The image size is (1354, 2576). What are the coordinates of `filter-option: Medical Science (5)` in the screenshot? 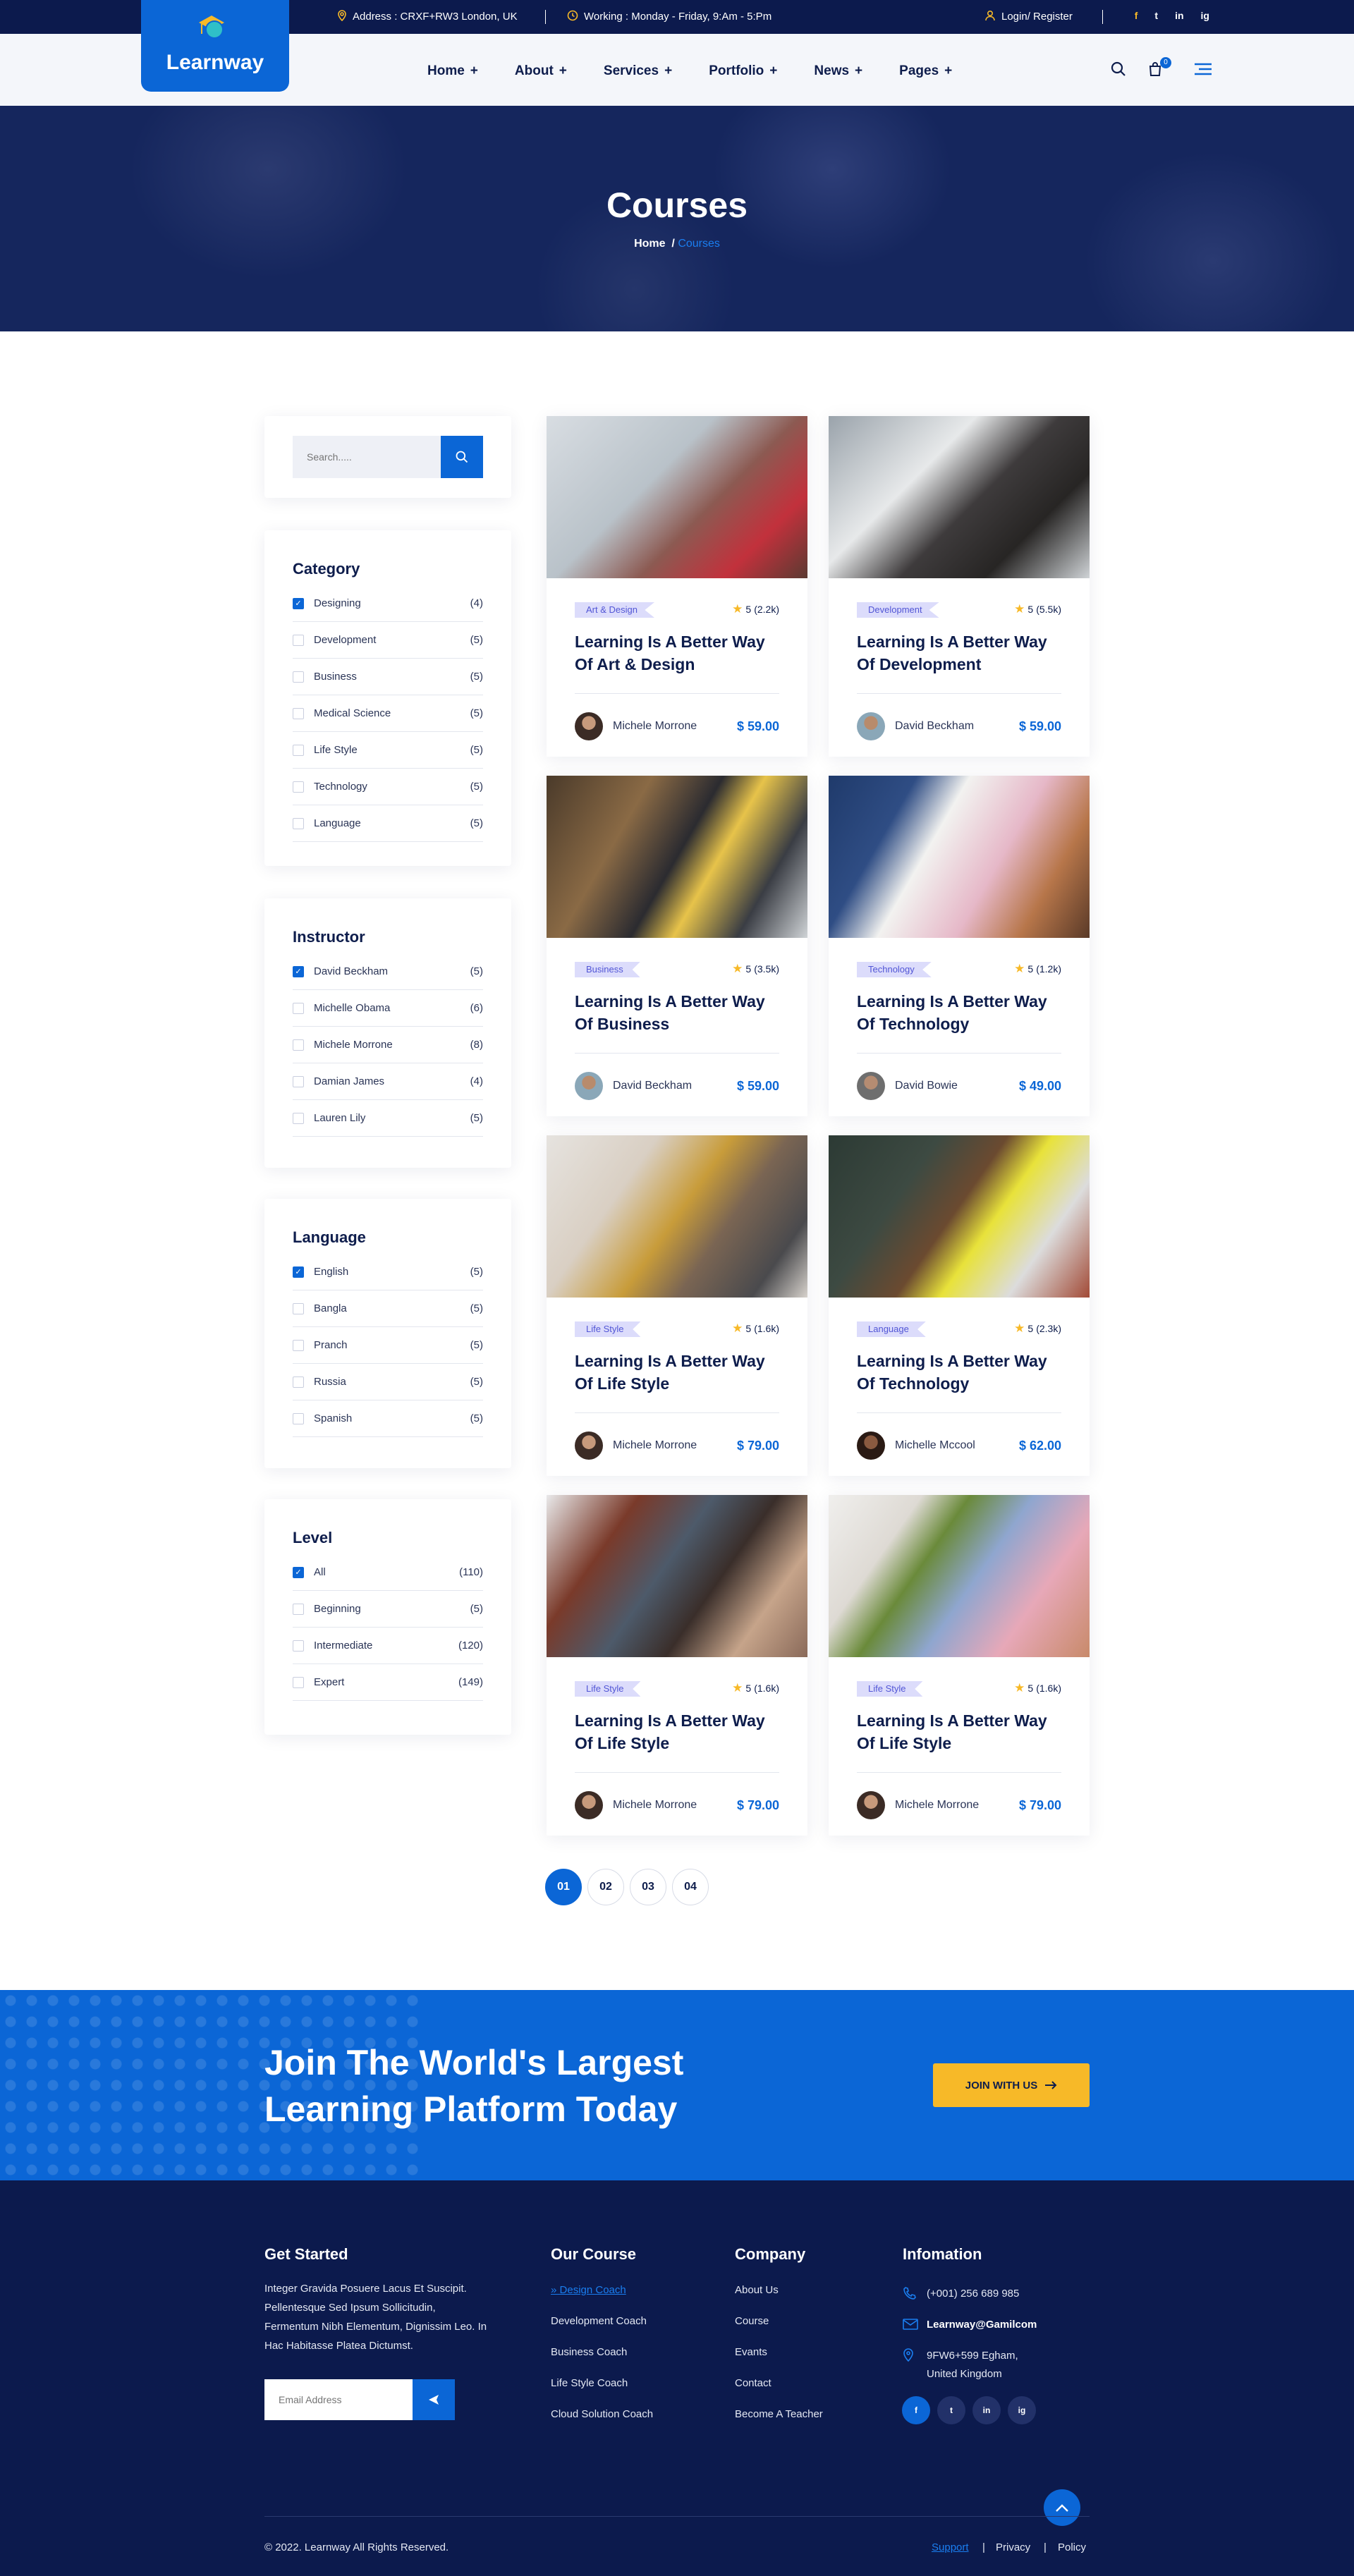 It's located at (388, 713).